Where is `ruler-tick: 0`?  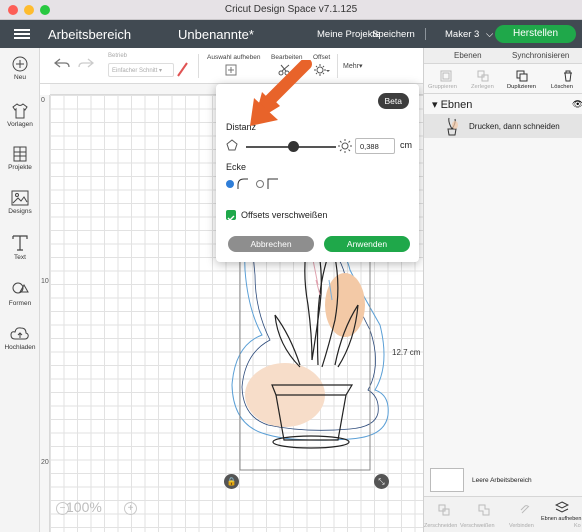
ruler-tick: 0 is located at coordinates (43, 100).